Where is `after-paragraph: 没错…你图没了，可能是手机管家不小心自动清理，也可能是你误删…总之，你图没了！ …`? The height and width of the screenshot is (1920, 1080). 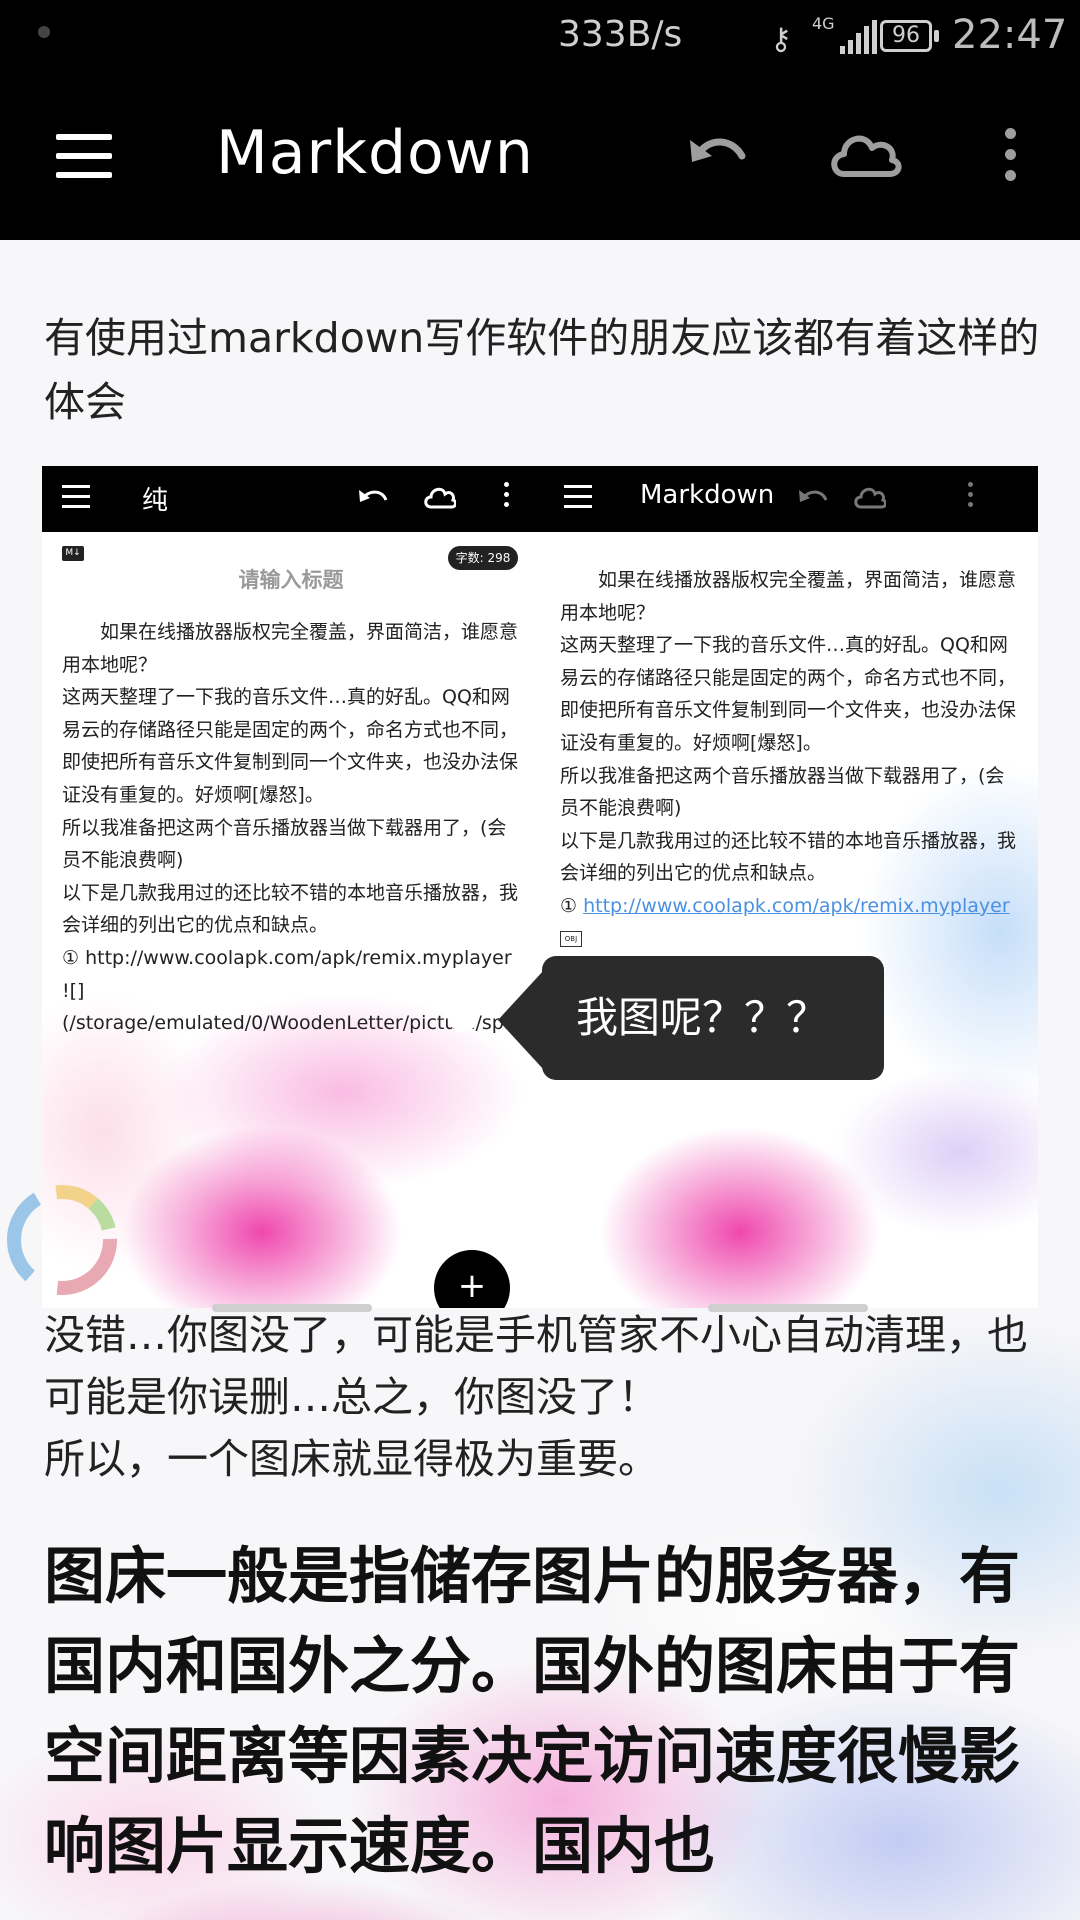 after-paragraph: 没错…你图没了，可能是手机管家不小心自动清理，也可能是你误删…总之，你图没了！ … is located at coordinates (536, 1397).